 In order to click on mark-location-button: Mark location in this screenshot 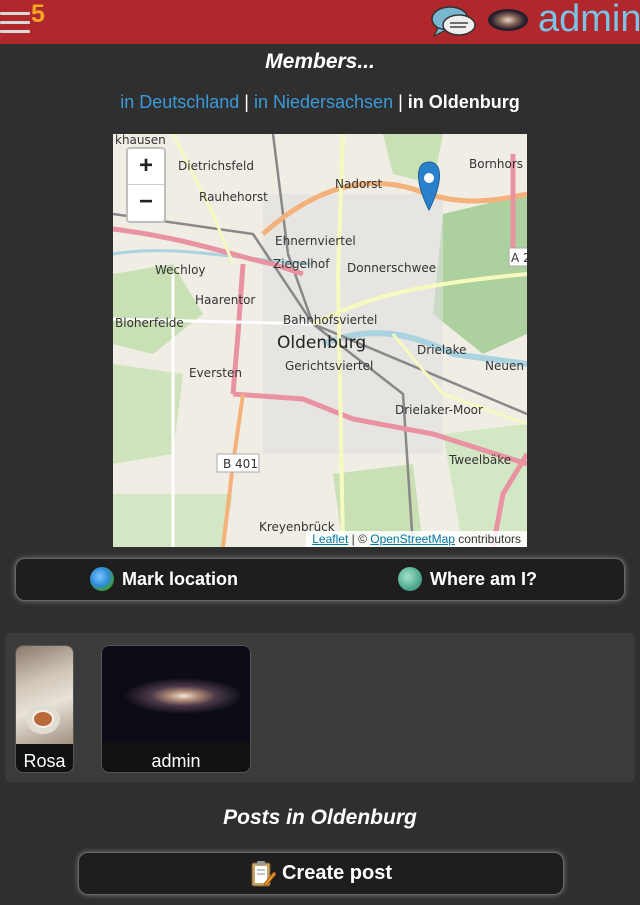, I will do `click(164, 579)`.